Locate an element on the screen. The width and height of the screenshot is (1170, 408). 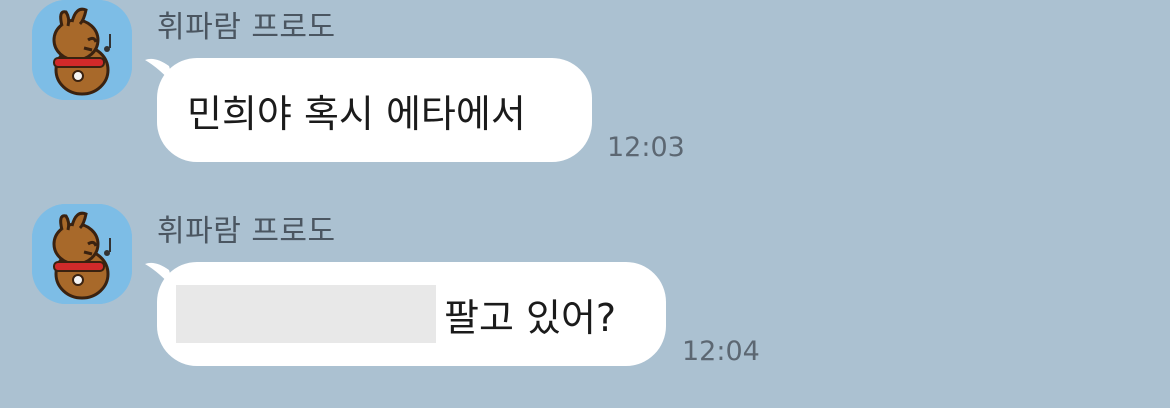
message-text: 민희야 혹시 에타에서 is located at coordinates (356, 113).